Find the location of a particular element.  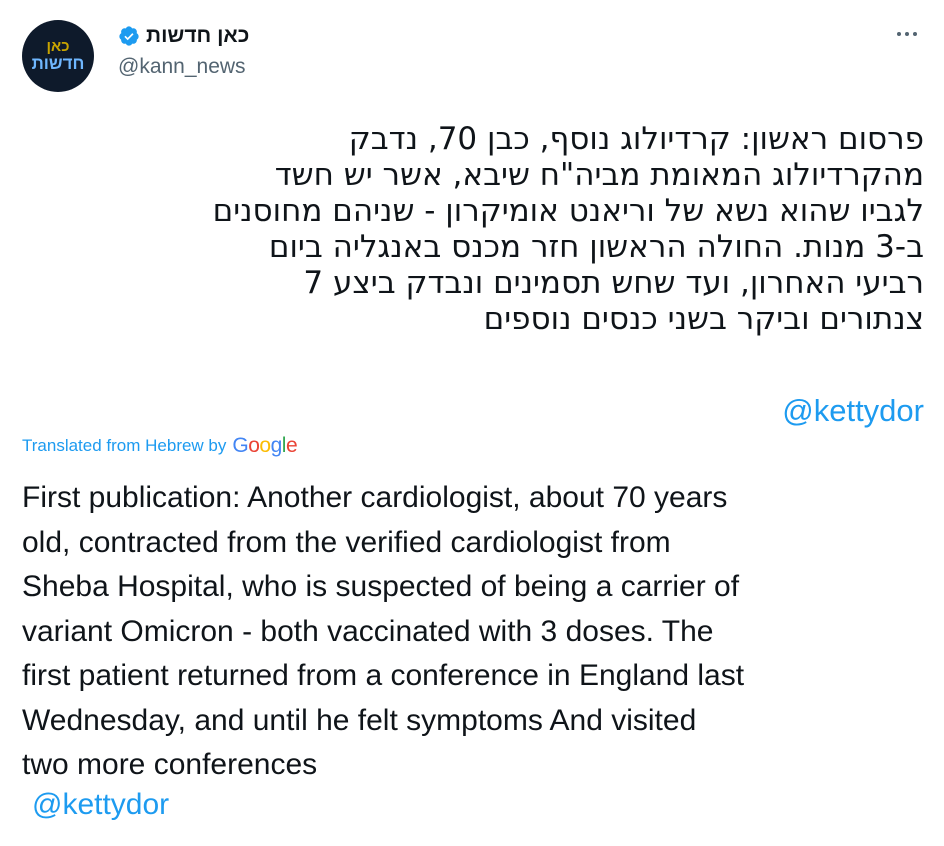

mention-link-hebrew: @kettydor is located at coordinates (853, 411).